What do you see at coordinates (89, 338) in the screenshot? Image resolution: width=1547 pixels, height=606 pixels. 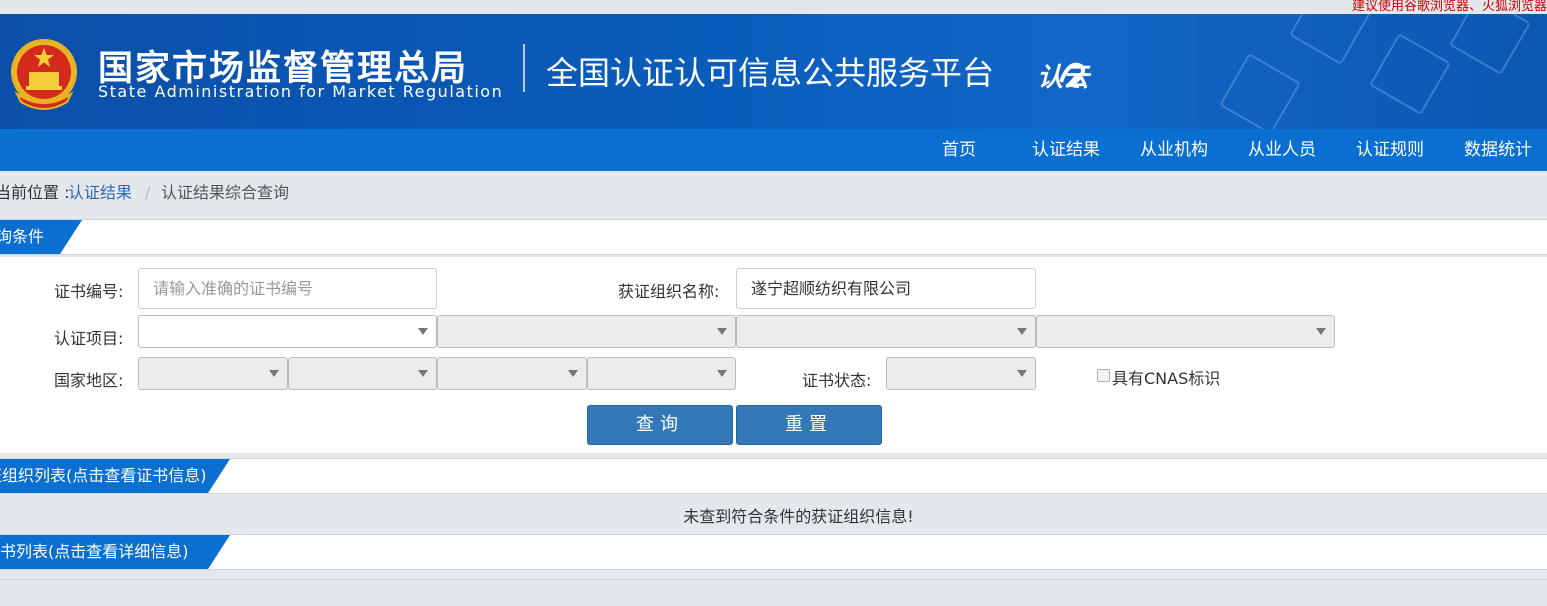 I see `cert-project-label: 认证项目:` at bounding box center [89, 338].